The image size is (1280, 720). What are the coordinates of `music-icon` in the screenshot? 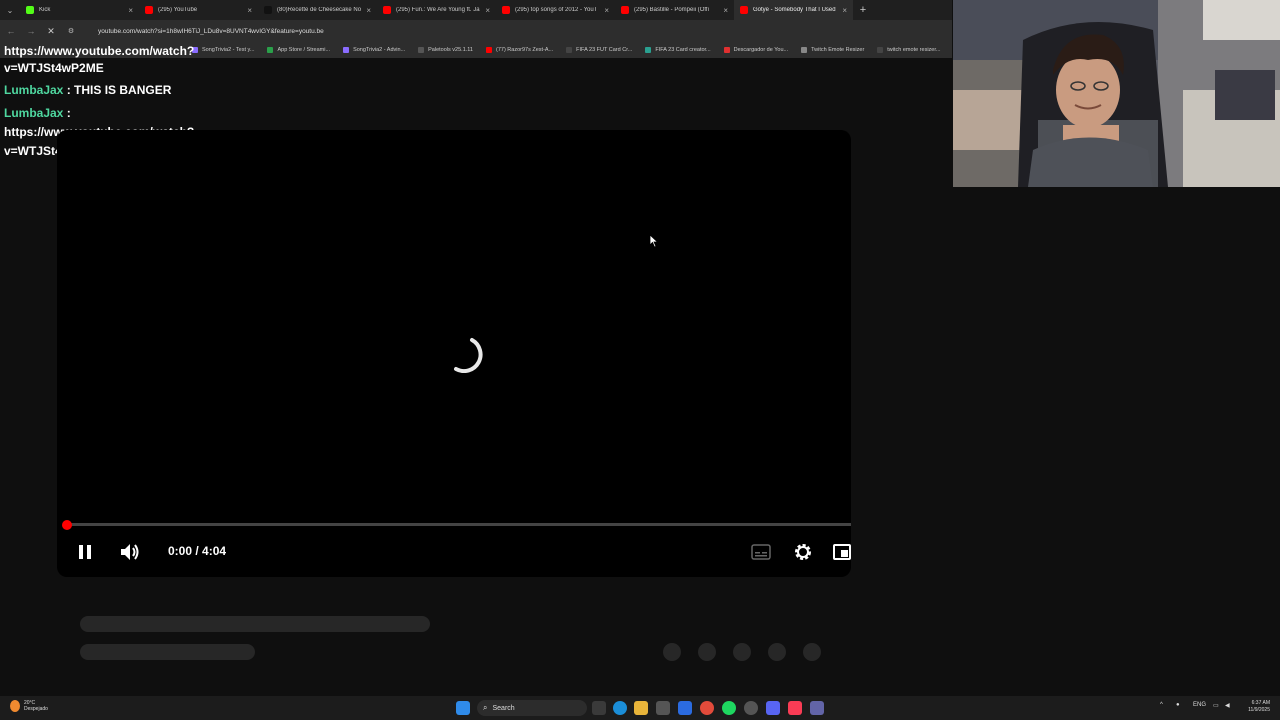 It's located at (795, 708).